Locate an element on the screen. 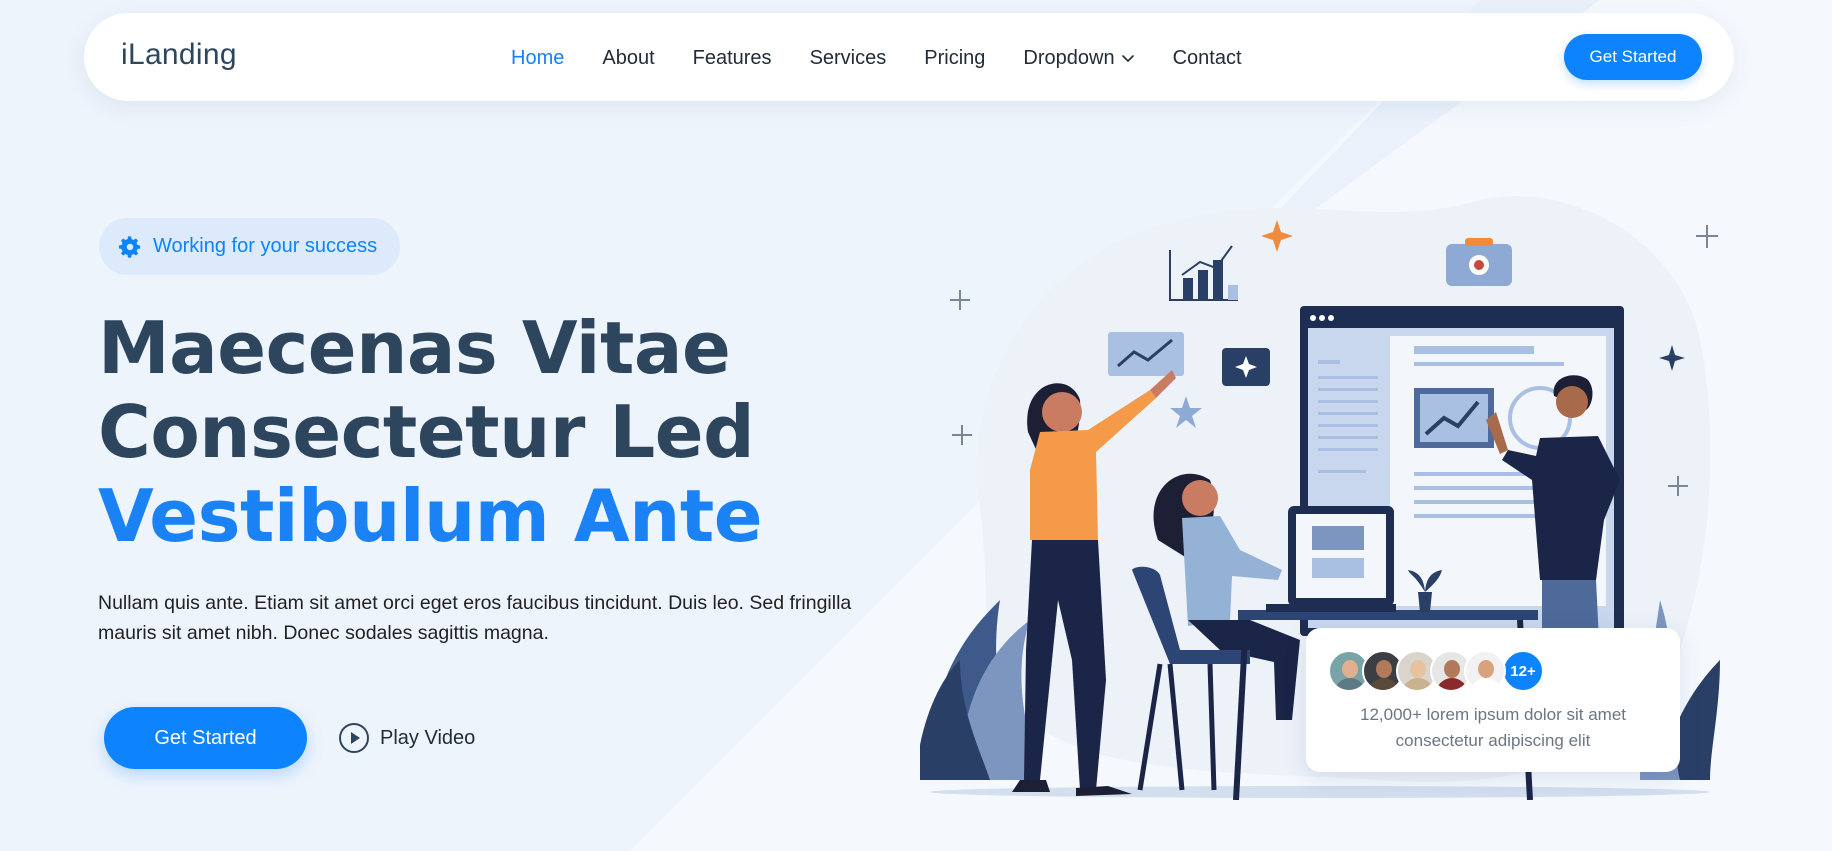 The width and height of the screenshot is (1832, 851). hero-badge-text: Working for your success is located at coordinates (265, 246).